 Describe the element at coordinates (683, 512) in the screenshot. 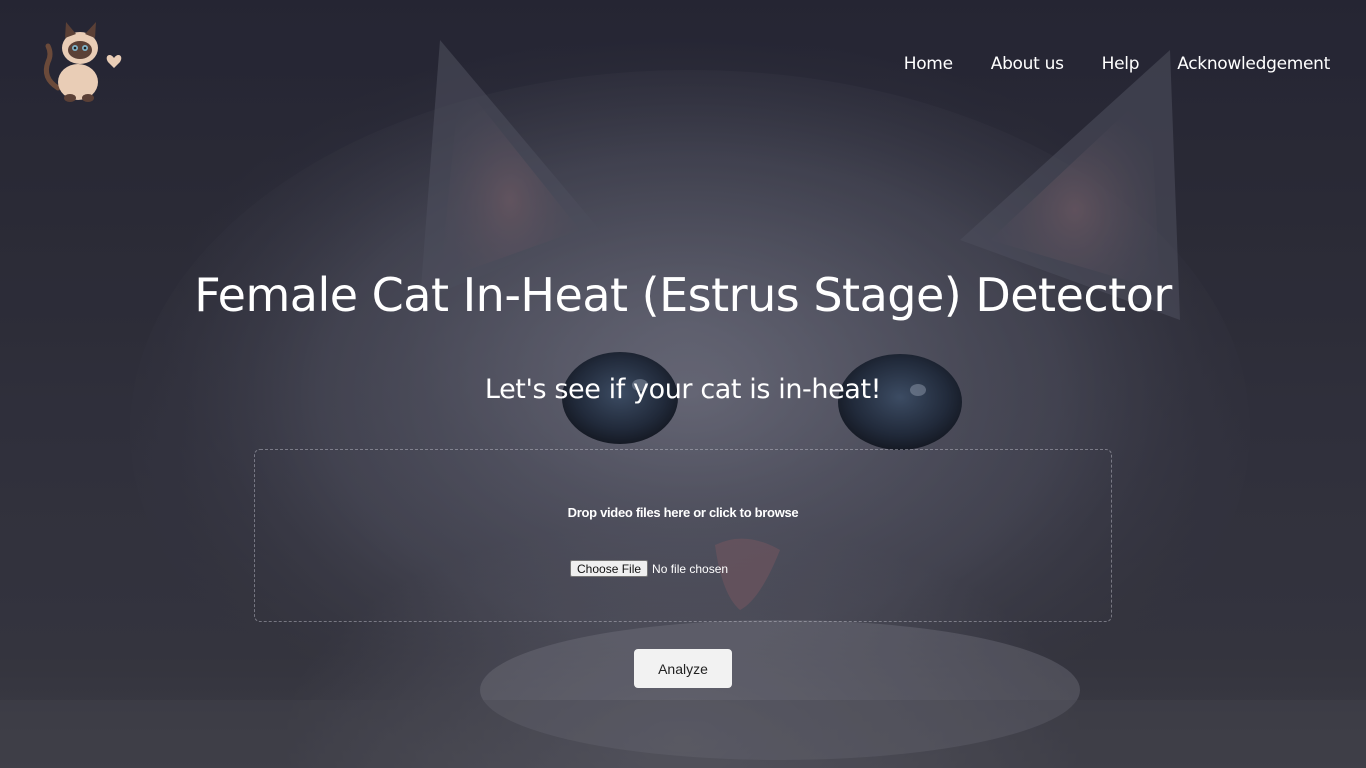

I see `dropzone-label: Drop video files here or click to browse` at that location.